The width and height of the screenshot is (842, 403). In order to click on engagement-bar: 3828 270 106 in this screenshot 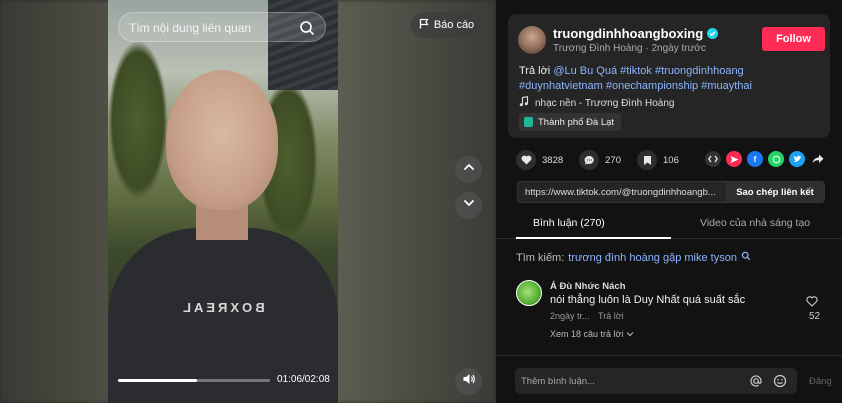, I will do `click(597, 160)`.